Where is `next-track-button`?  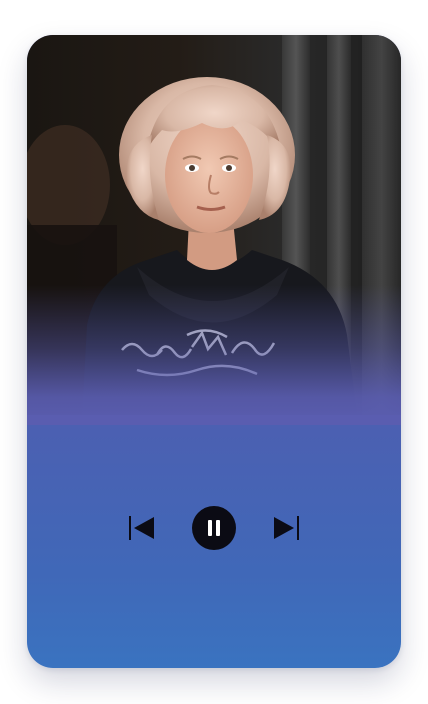 next-track-button is located at coordinates (286, 528).